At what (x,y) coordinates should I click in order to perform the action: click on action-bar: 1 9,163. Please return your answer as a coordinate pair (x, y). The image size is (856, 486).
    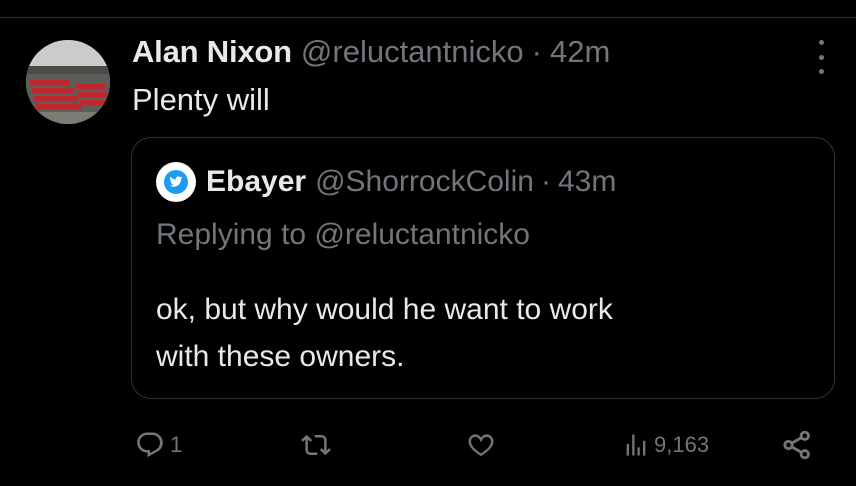
    Looking at the image, I should click on (428, 445).